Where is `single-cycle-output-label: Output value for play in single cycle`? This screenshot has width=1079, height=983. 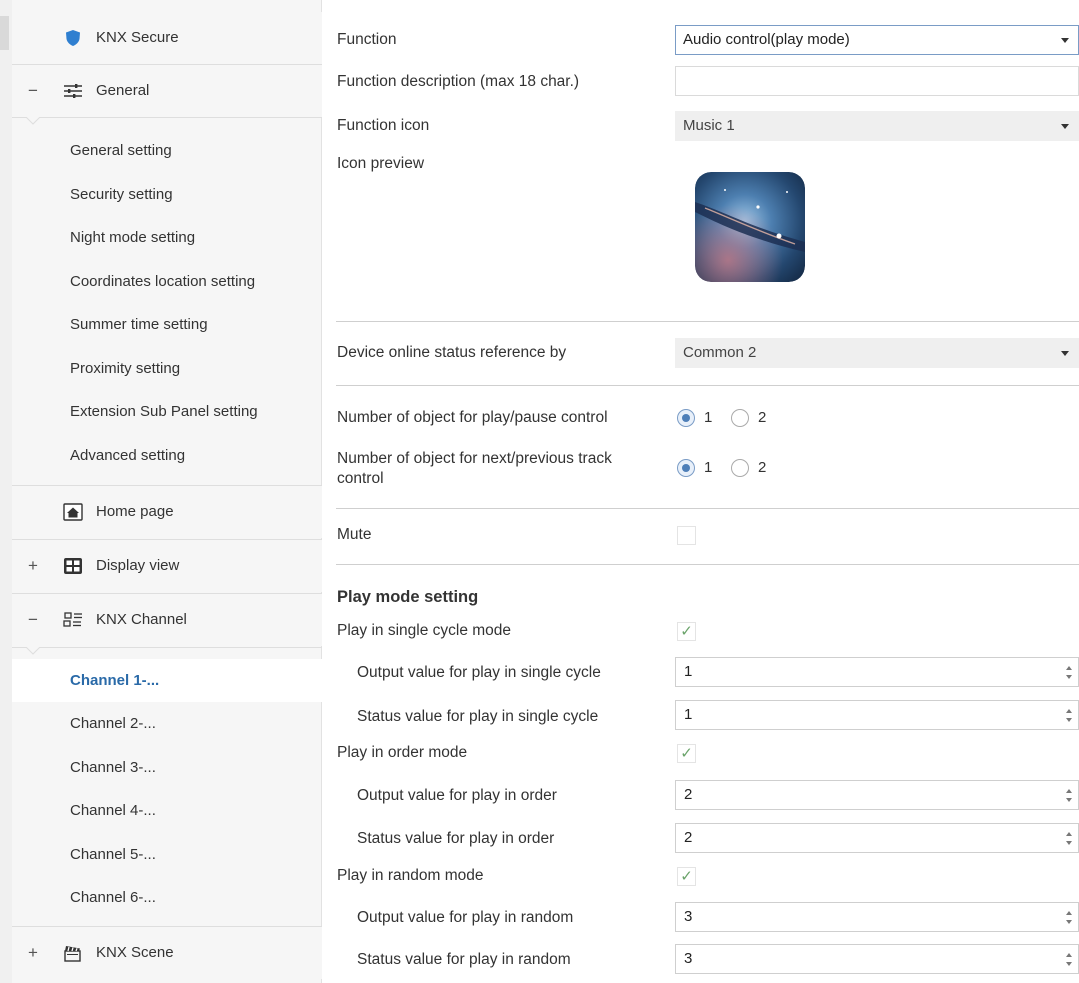 single-cycle-output-label: Output value for play in single cycle is located at coordinates (479, 672).